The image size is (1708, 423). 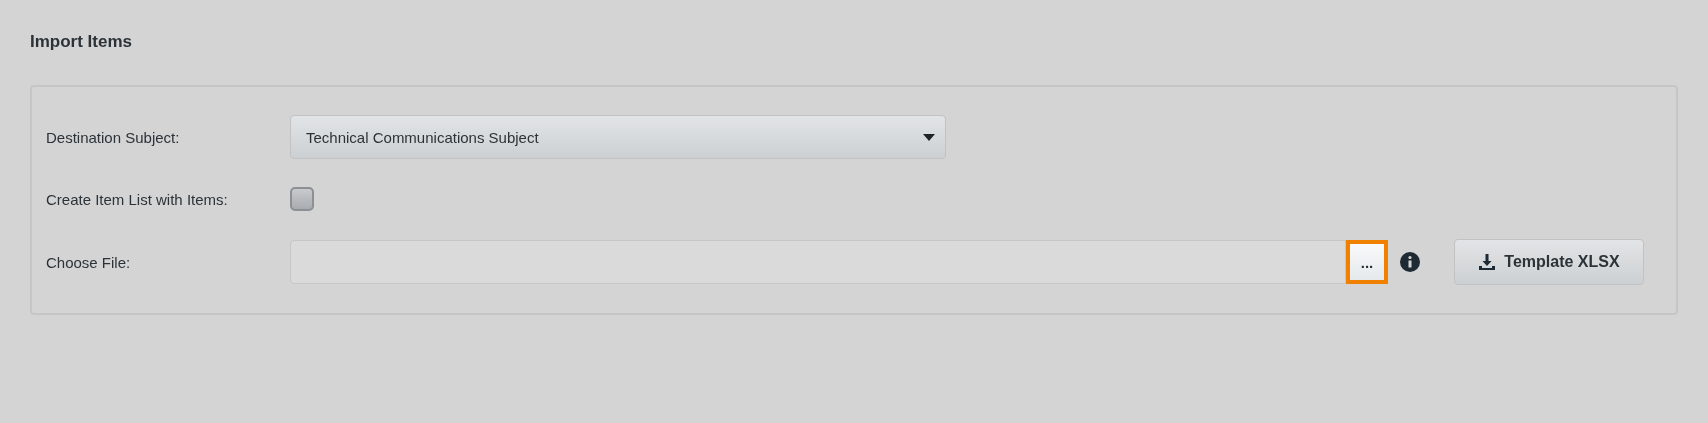 I want to click on caret-icon, so click(x=929, y=137).